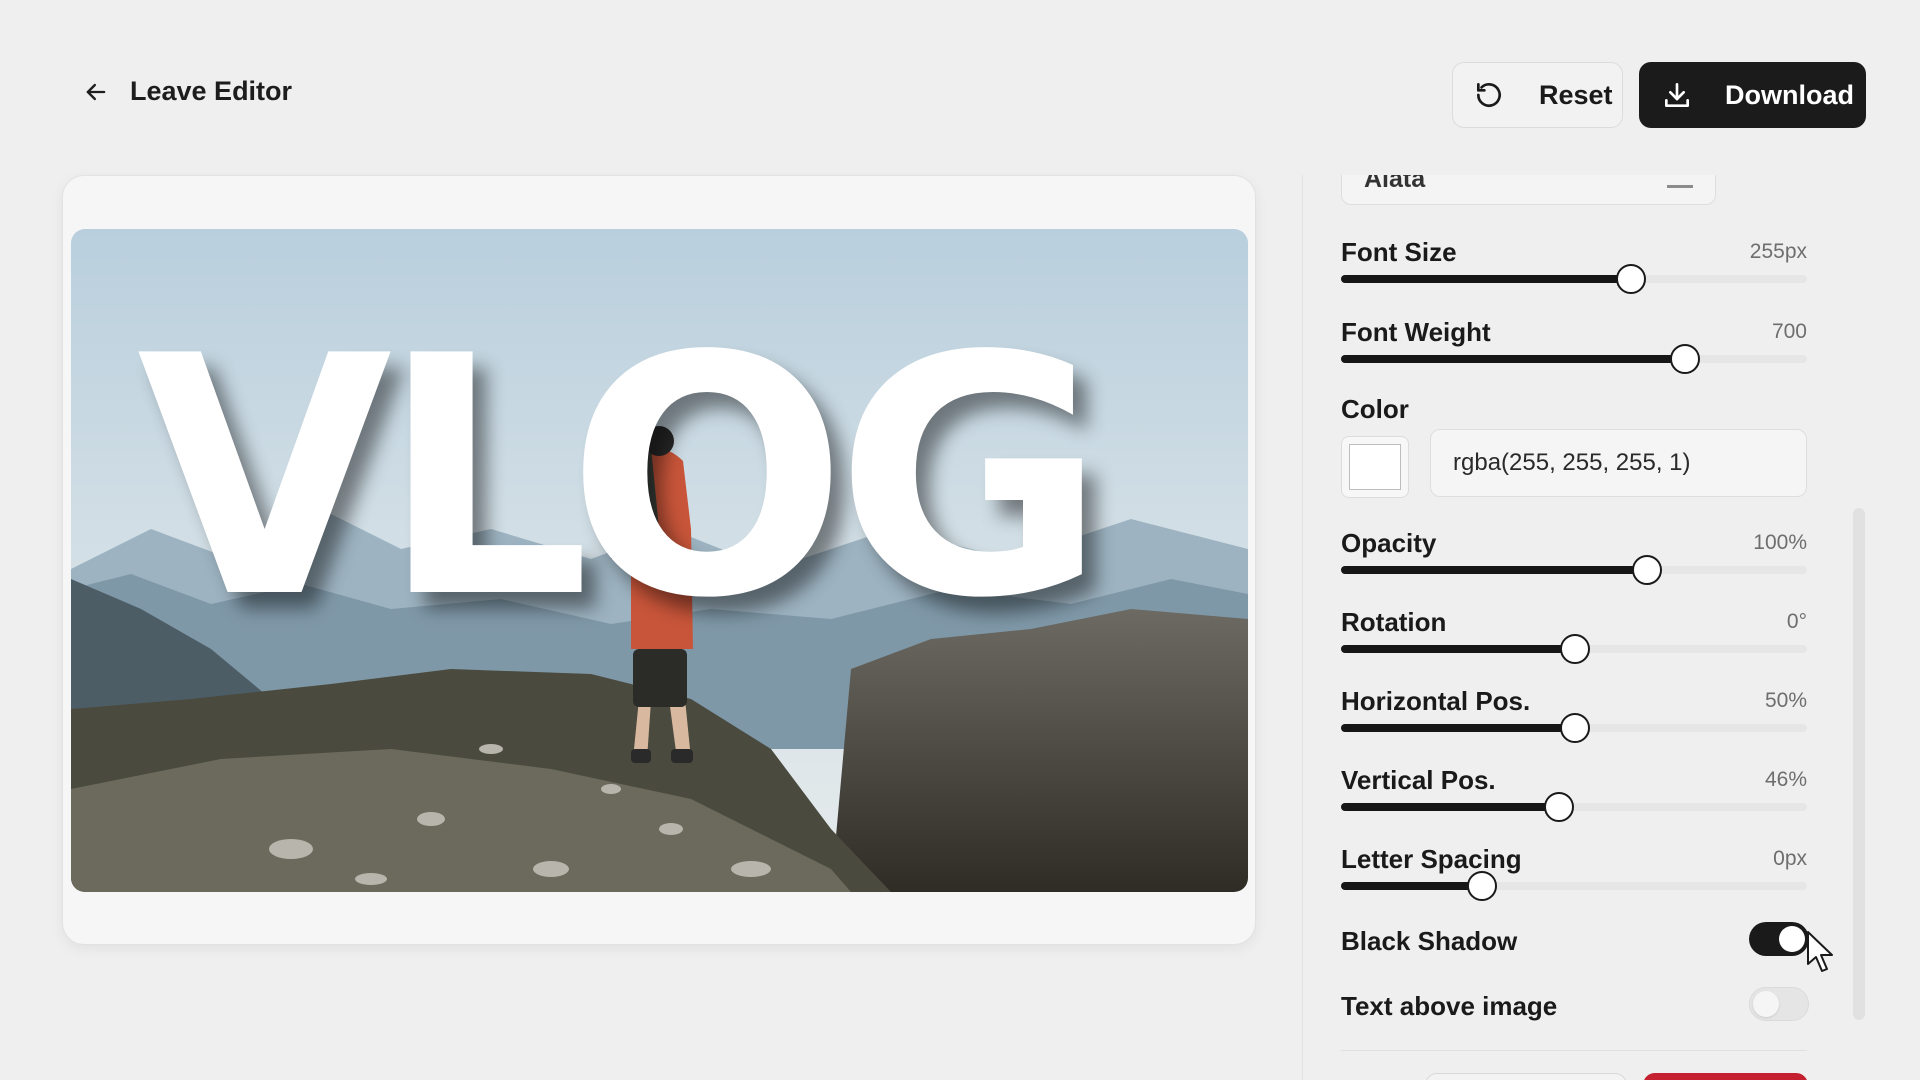 This screenshot has height=1080, width=1920. I want to click on font-weight-value: 700, so click(1789, 331).